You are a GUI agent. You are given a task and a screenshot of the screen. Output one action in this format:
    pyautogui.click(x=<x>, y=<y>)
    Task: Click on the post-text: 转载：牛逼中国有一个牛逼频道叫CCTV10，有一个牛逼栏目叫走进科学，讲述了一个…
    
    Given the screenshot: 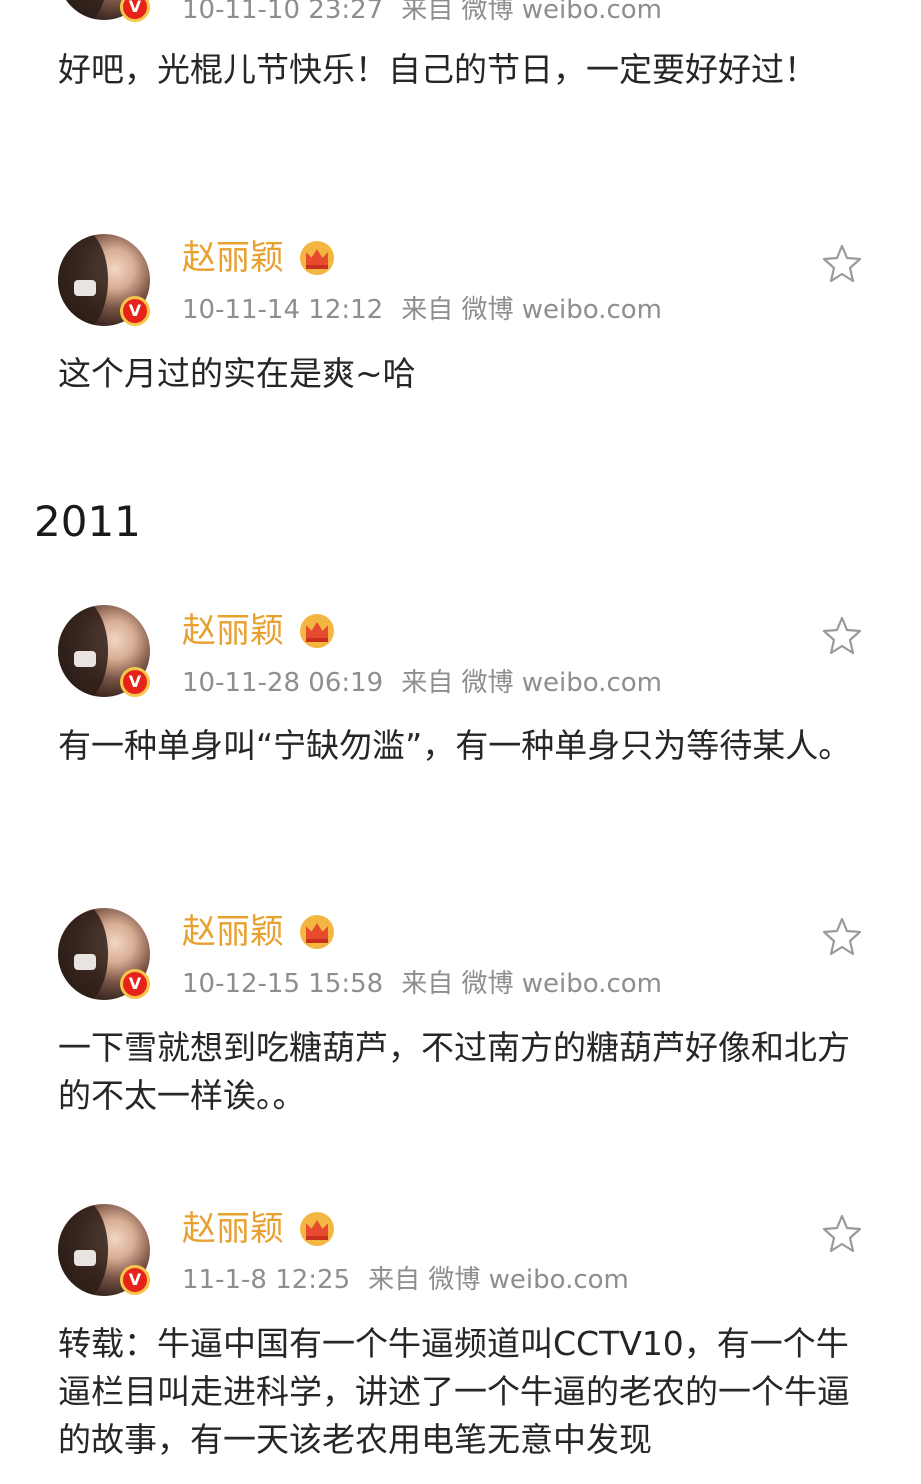 What is the action you would take?
    pyautogui.click(x=454, y=1391)
    